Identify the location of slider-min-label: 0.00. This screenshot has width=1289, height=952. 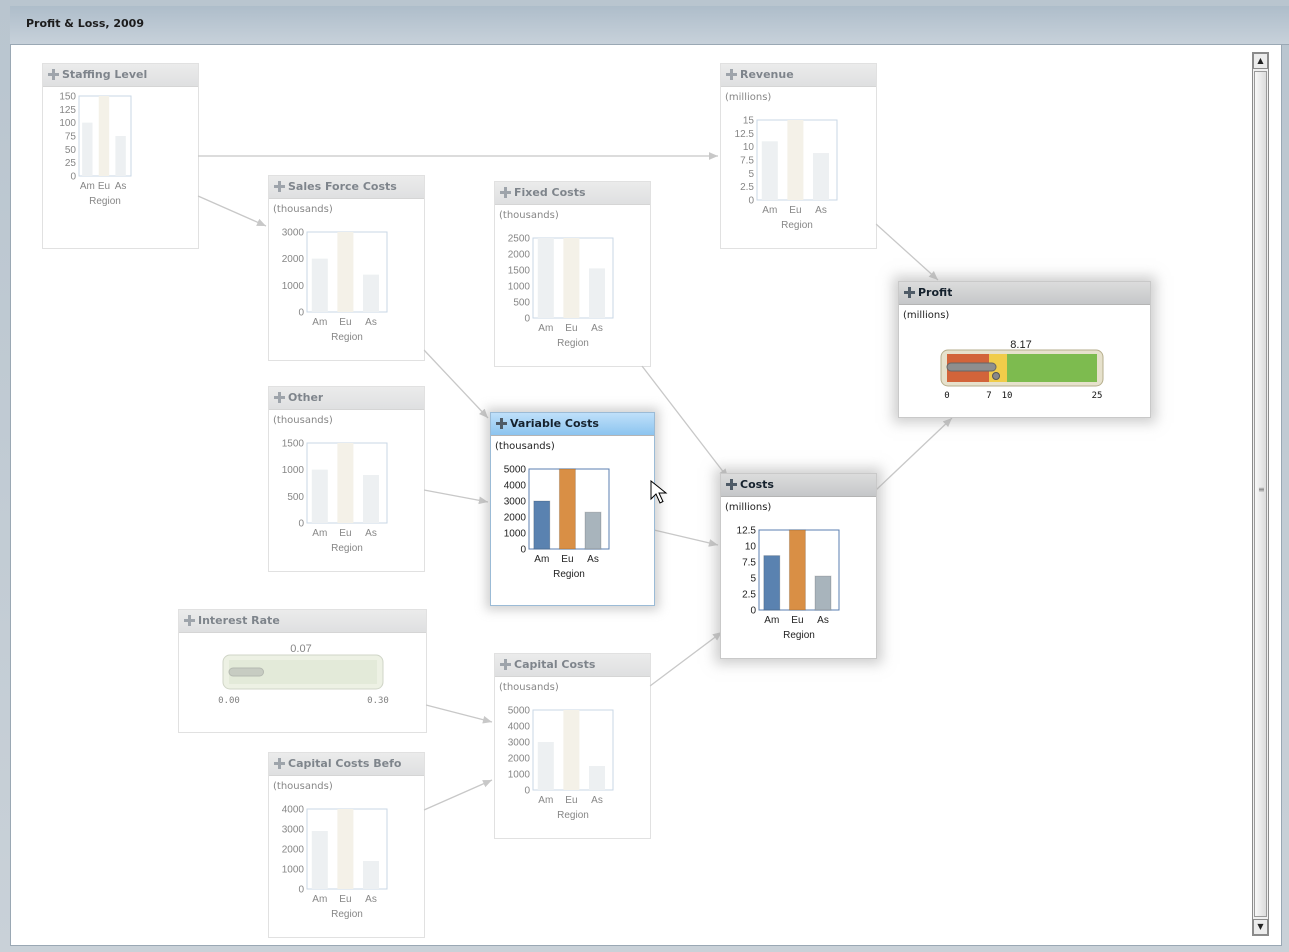
(229, 701).